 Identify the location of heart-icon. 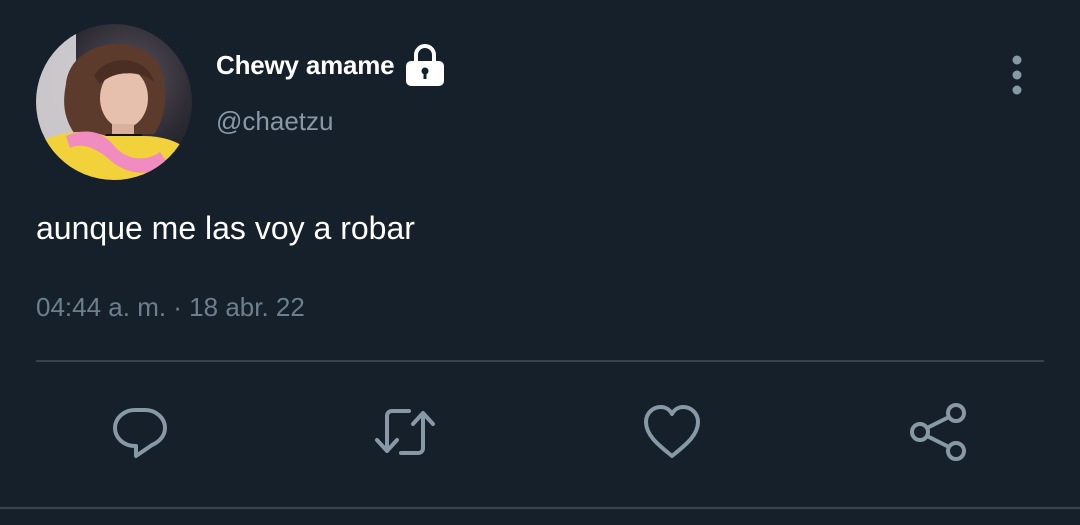
(672, 431).